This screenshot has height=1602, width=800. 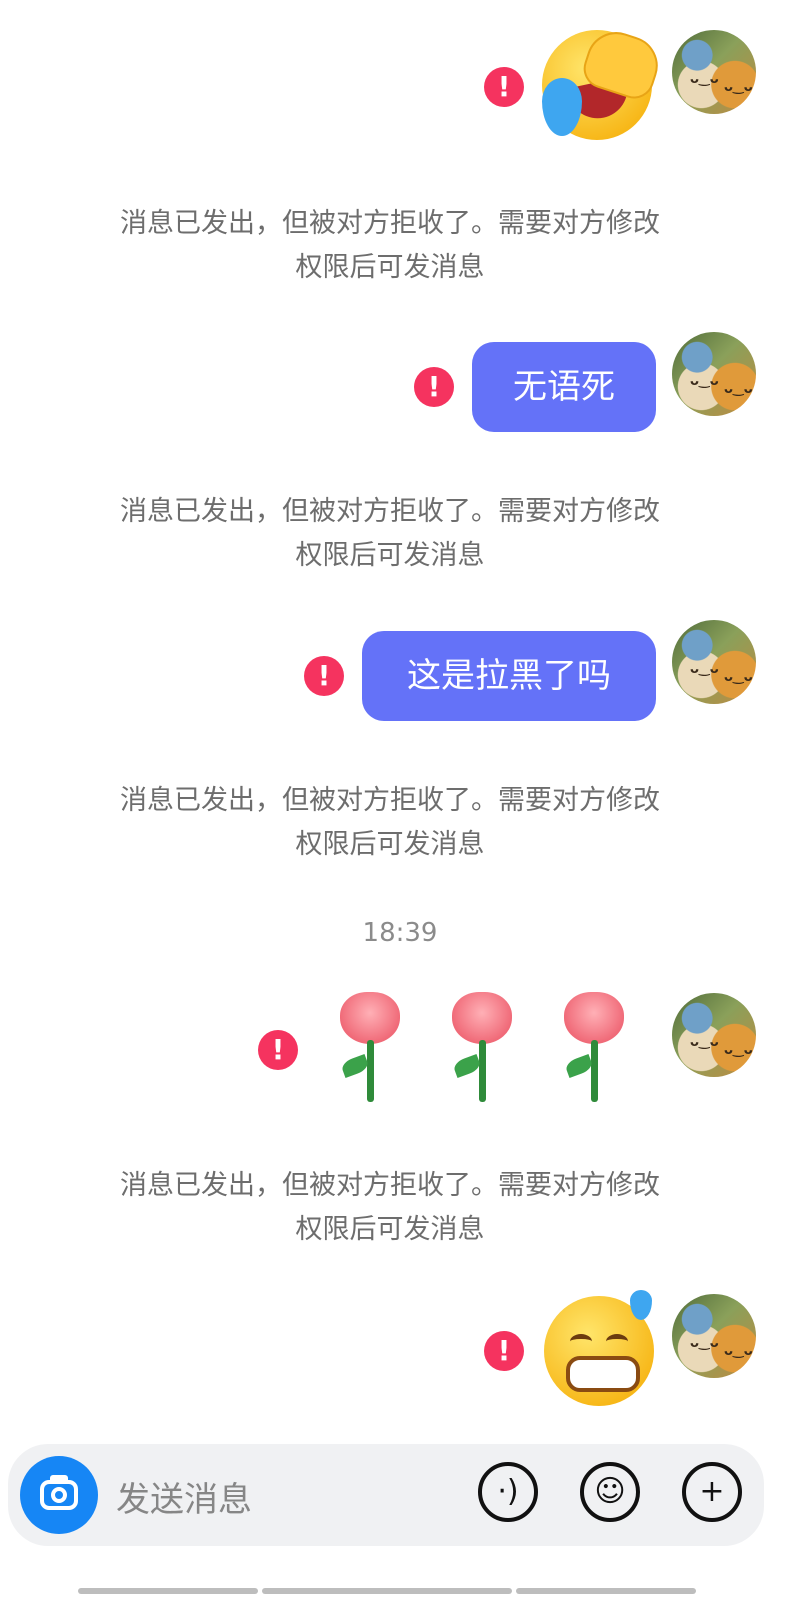 I want to click on camera-button, so click(x=59, y=1495).